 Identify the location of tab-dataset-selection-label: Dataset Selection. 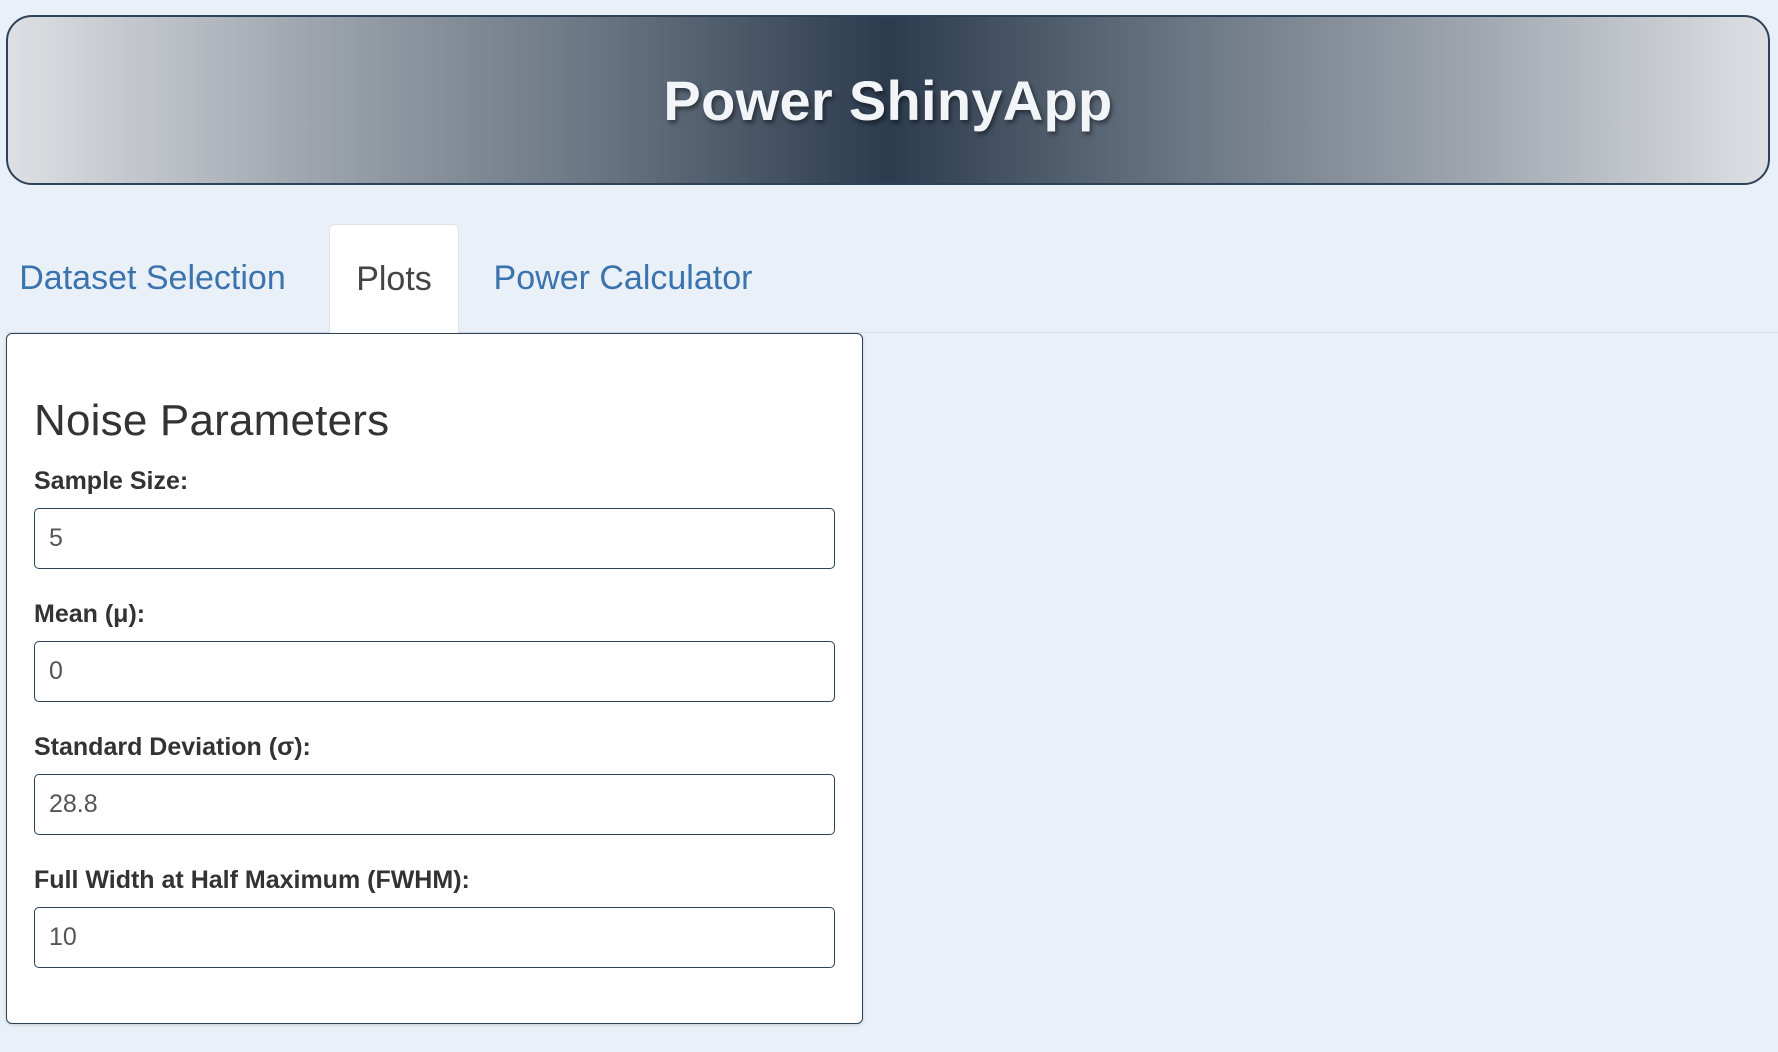
(152, 278).